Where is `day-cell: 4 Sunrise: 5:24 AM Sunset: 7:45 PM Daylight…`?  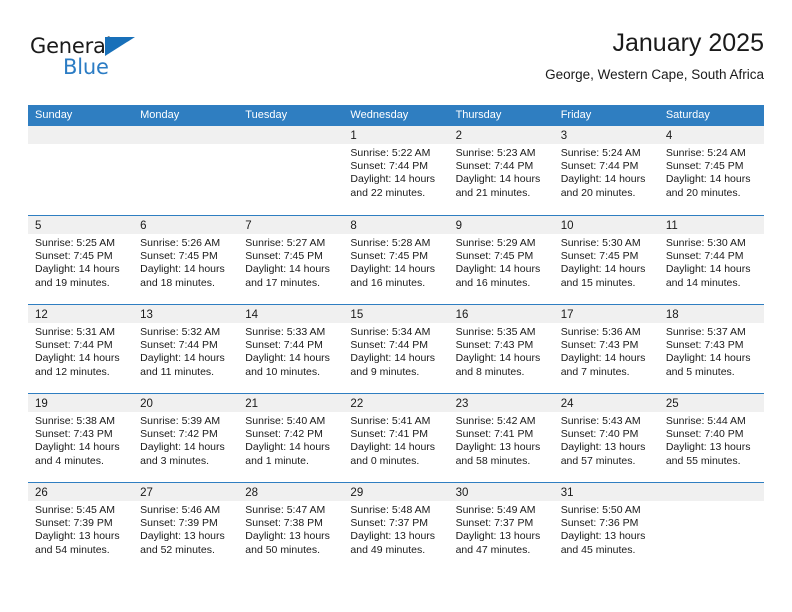 day-cell: 4 Sunrise: 5:24 AM Sunset: 7:45 PM Daylight… is located at coordinates (711, 170).